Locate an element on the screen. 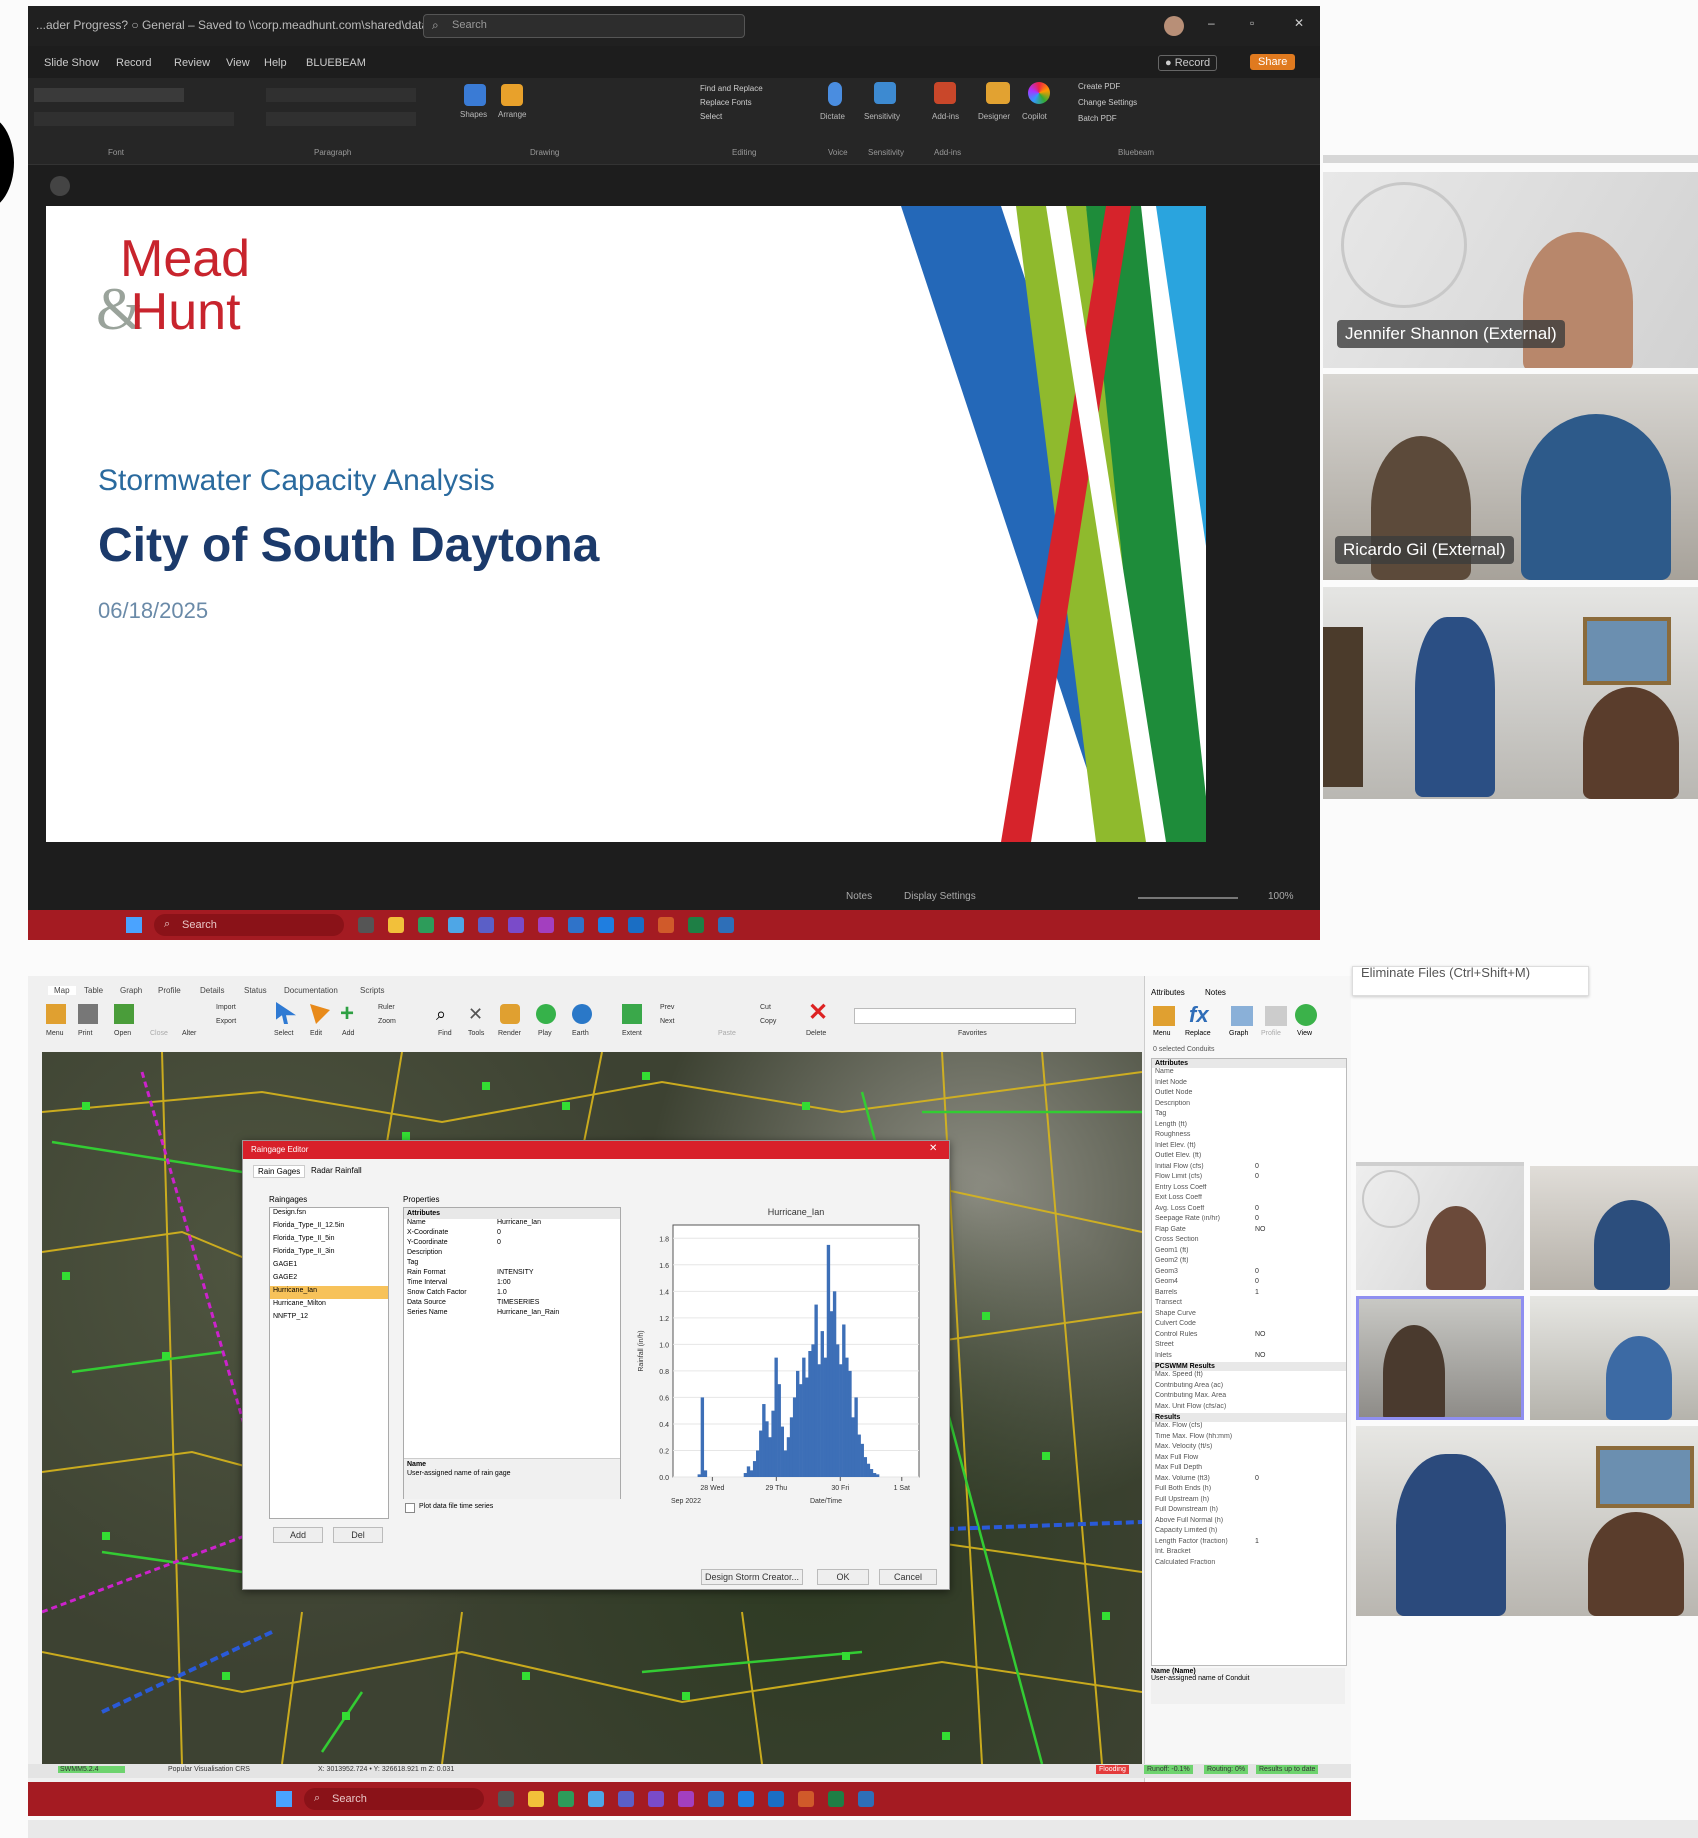 The width and height of the screenshot is (1698, 1838). attribute-row: Contributing Max. Area is located at coordinates (1249, 1397).